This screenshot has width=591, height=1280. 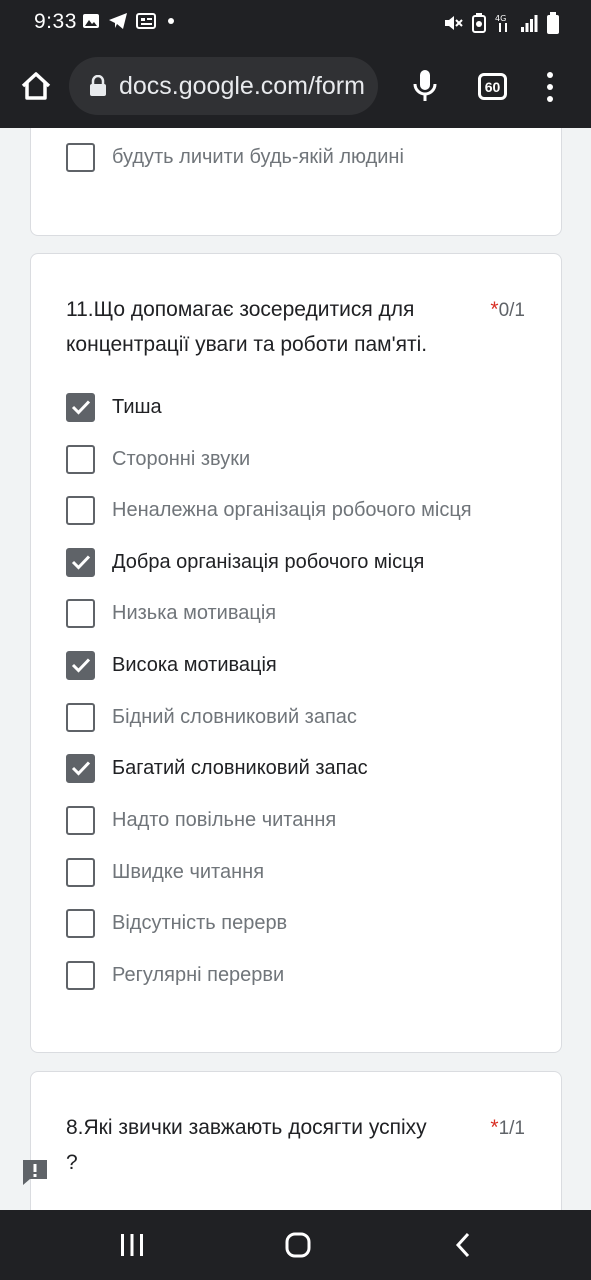 What do you see at coordinates (258, 156) in the screenshot?
I see `option-label: будуть личити будь-якій людині` at bounding box center [258, 156].